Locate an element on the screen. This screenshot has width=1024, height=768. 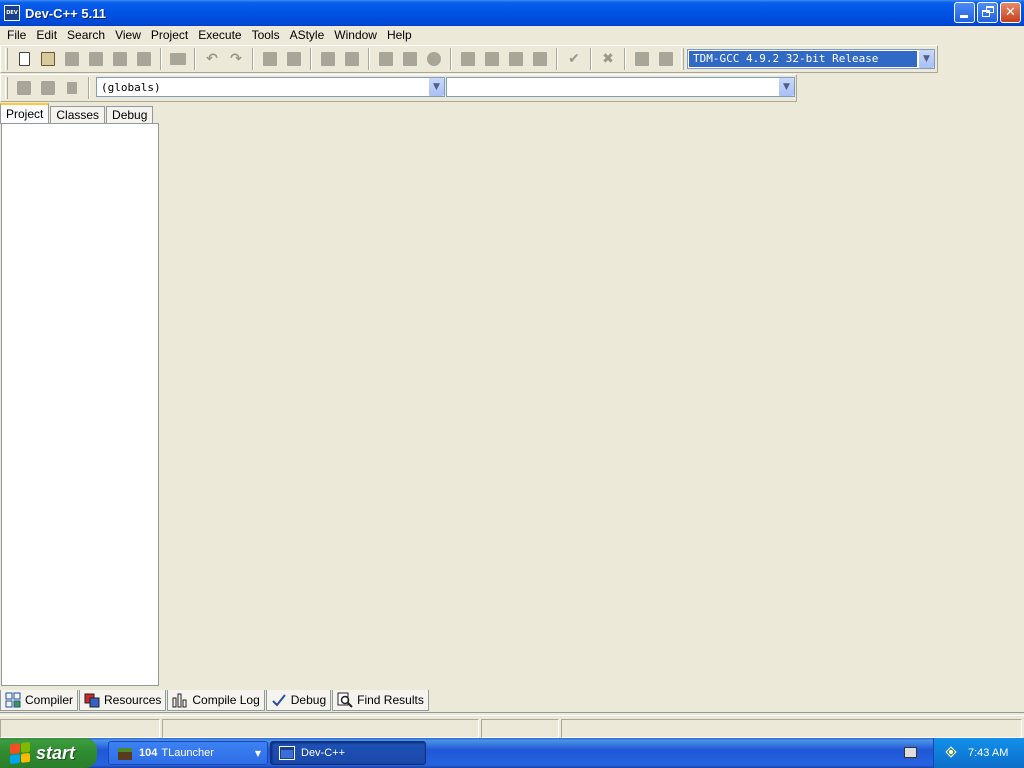
remove-from-project-icon is located at coordinates (72, 88).